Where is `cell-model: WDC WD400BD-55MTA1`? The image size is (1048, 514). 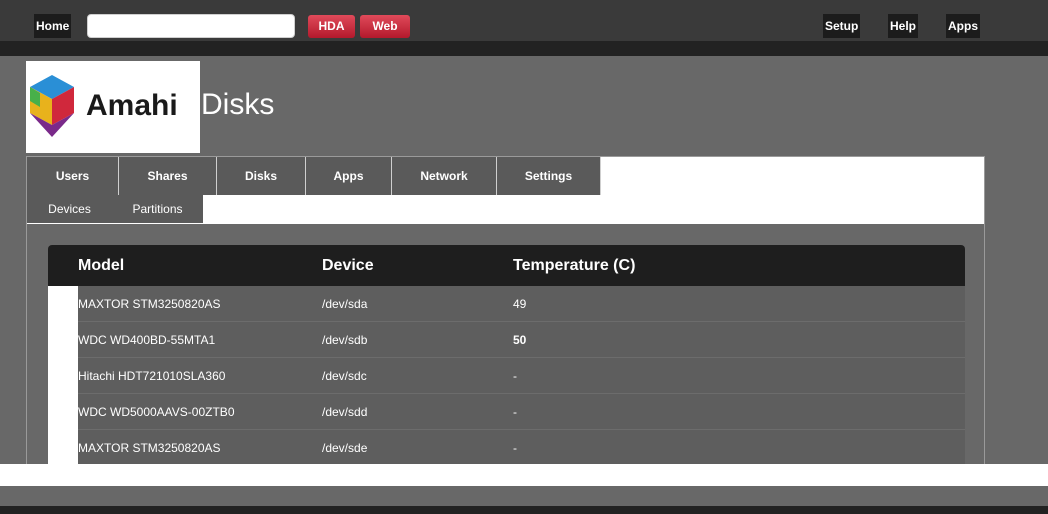
cell-model: WDC WD400BD-55MTA1 is located at coordinates (147, 340).